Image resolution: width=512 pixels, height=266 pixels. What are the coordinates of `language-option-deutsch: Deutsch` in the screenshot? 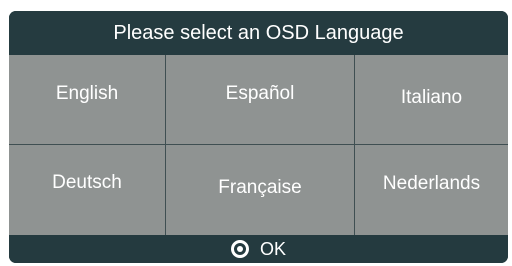 It's located at (87, 190).